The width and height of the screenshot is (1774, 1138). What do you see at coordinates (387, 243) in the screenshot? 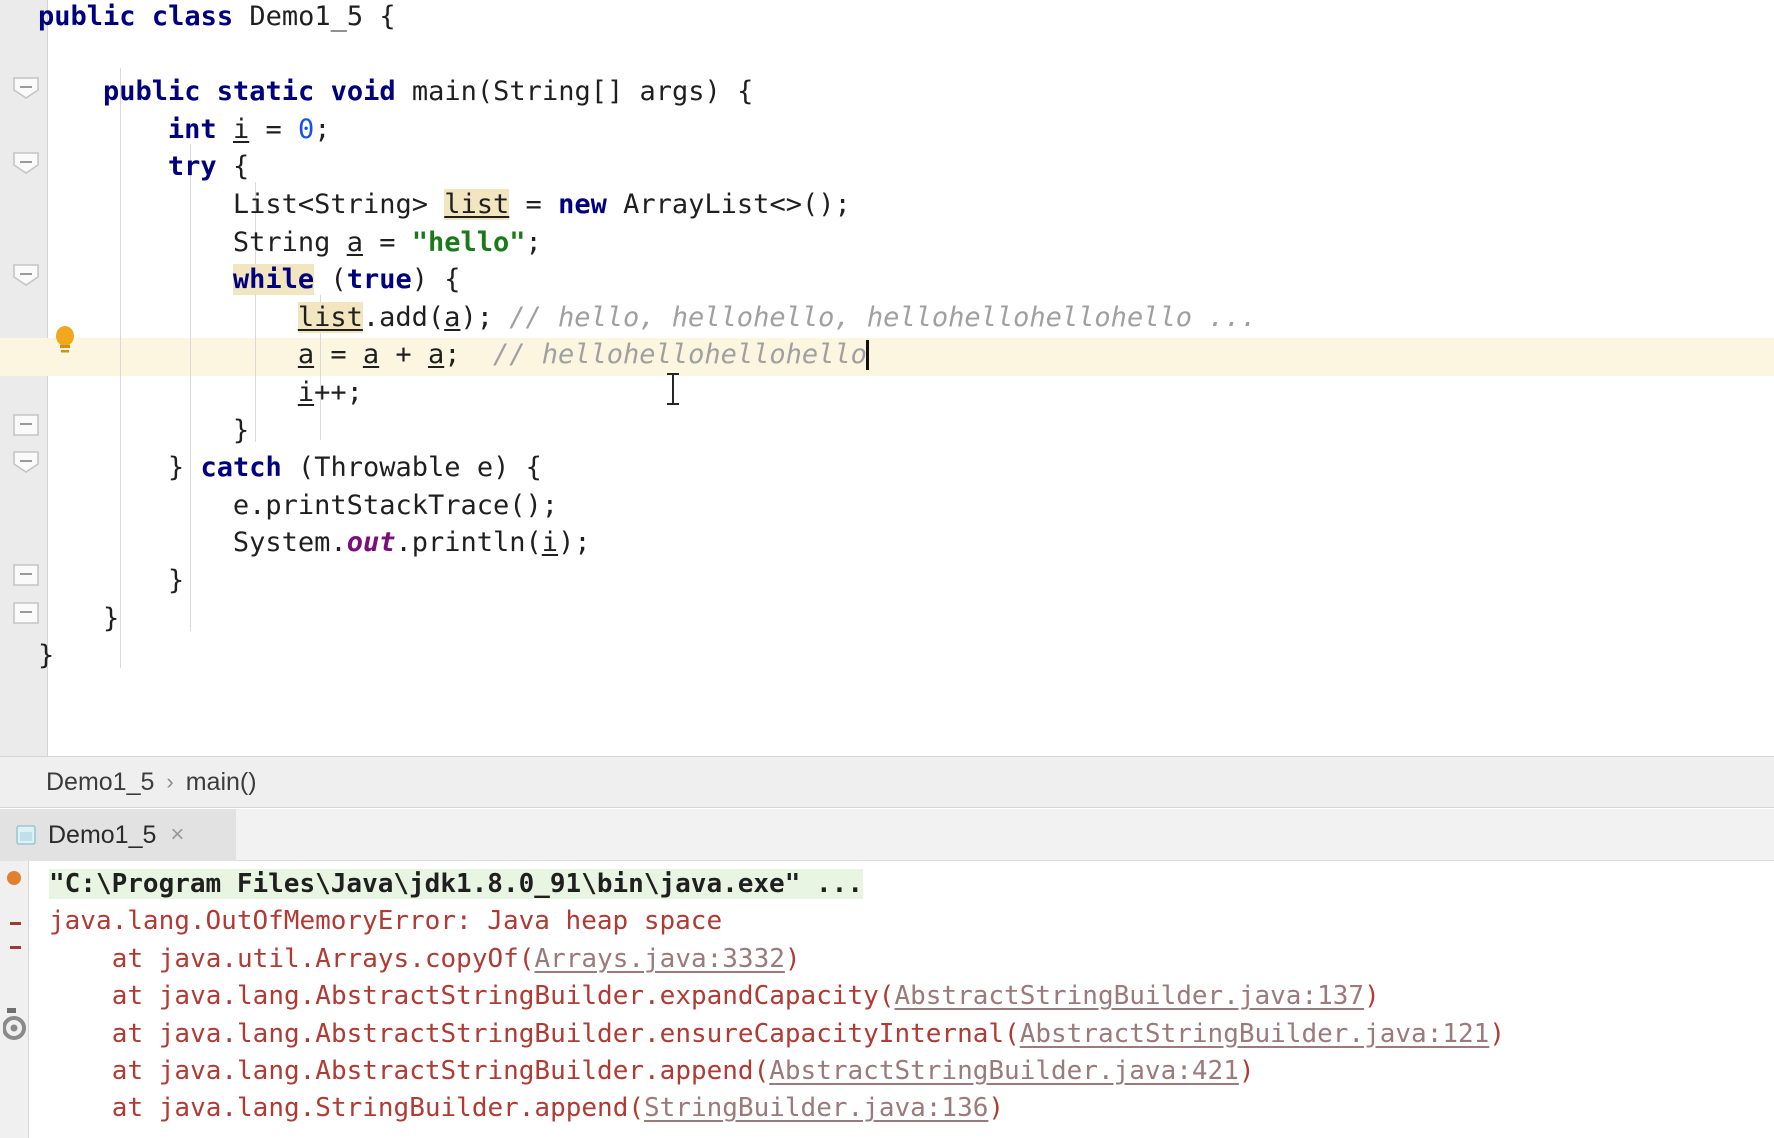
I see `code-line: String a = "hello";` at bounding box center [387, 243].